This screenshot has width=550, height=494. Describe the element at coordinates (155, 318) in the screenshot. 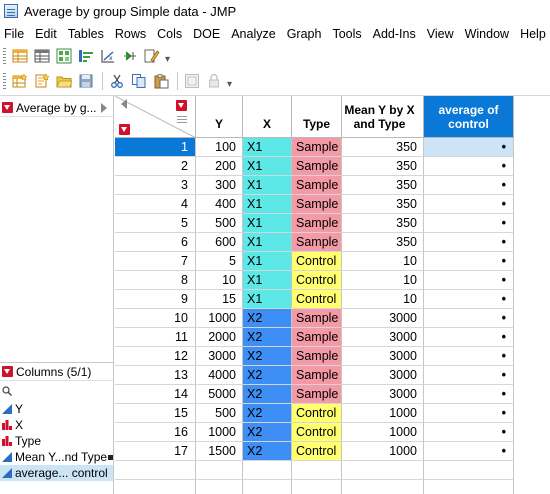

I see `row-number: 10` at that location.